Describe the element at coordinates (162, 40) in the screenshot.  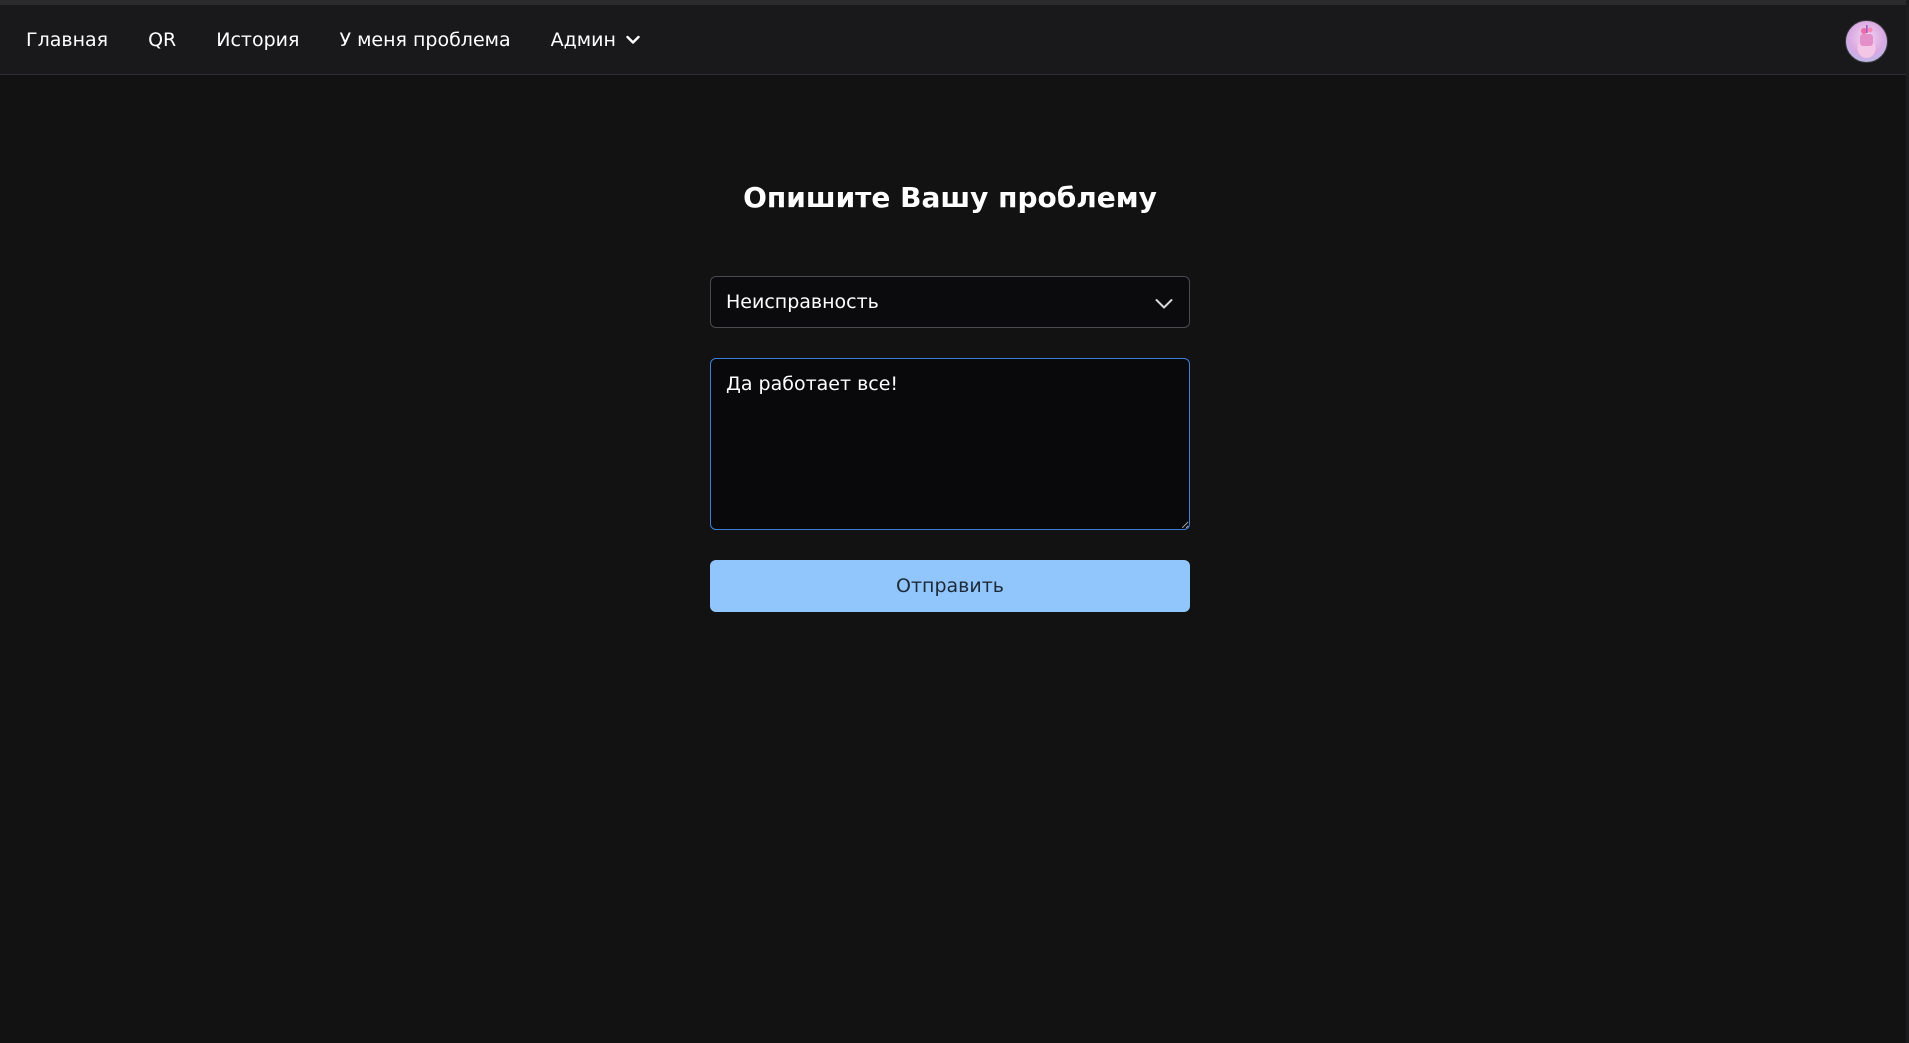
I see `nav-item-qr: QR` at that location.